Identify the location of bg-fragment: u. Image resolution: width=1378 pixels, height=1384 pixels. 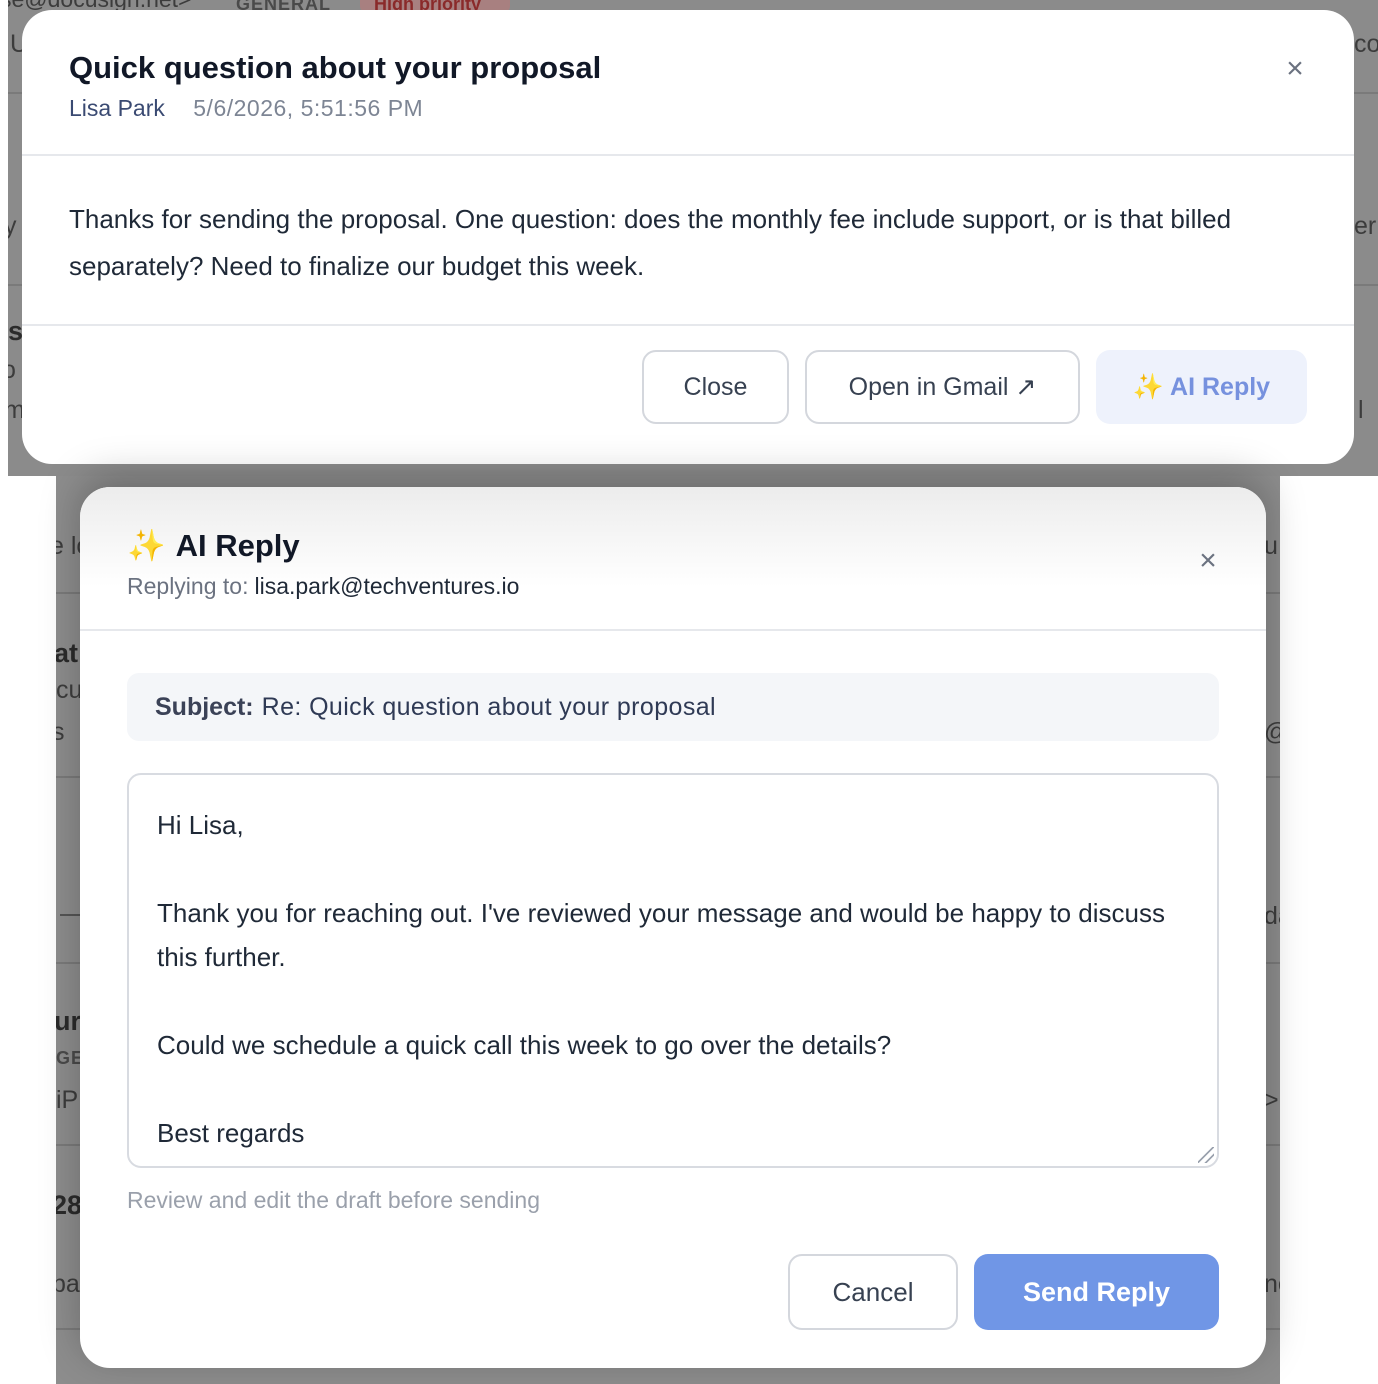
(1271, 546).